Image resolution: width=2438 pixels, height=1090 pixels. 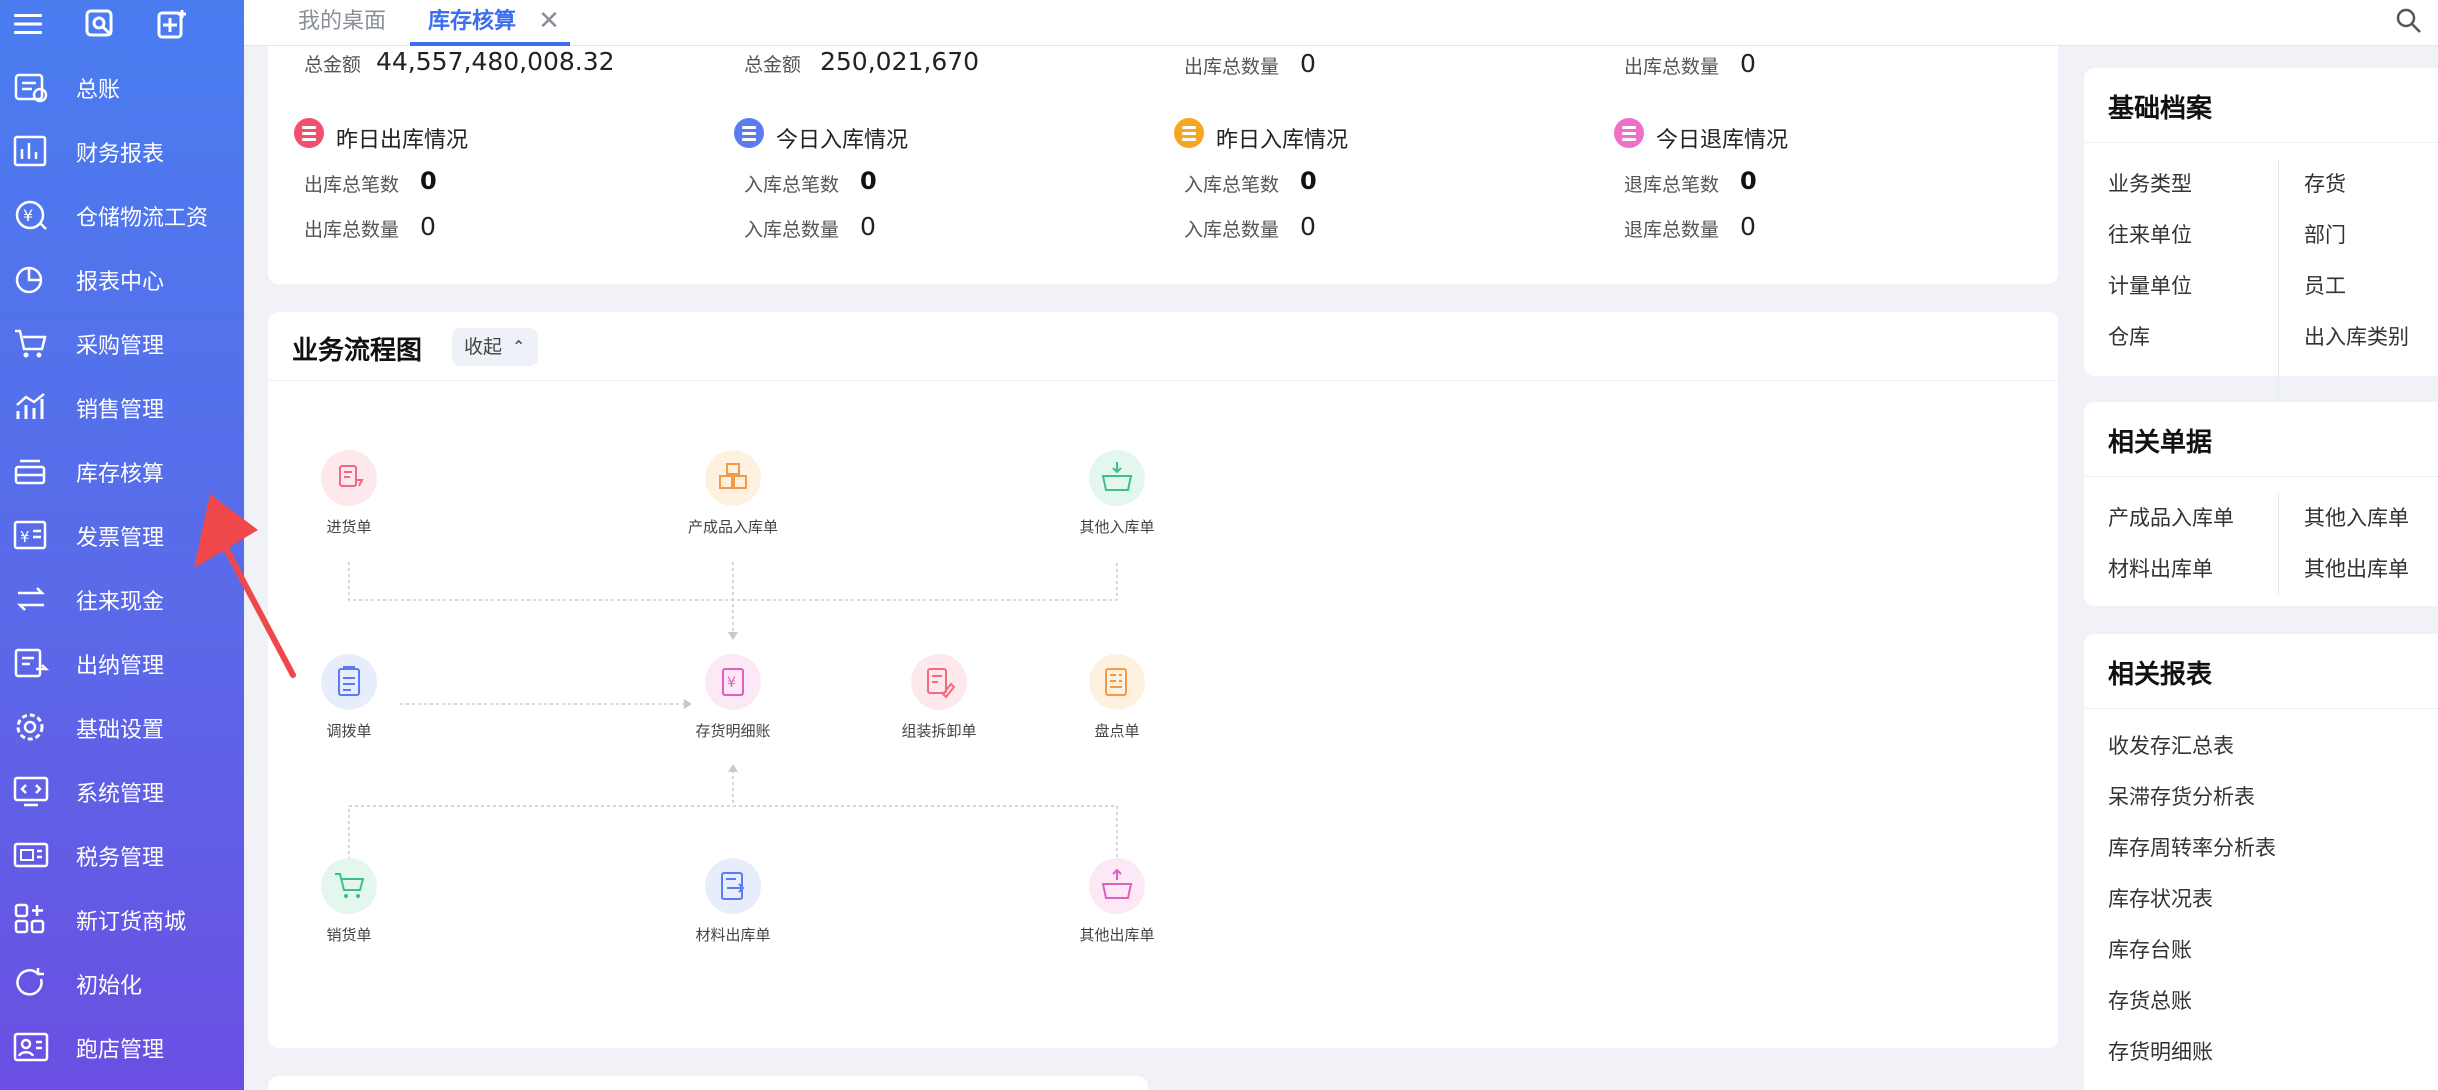 What do you see at coordinates (120, 538) in the screenshot?
I see `sidebar-item-label: 发票管理` at bounding box center [120, 538].